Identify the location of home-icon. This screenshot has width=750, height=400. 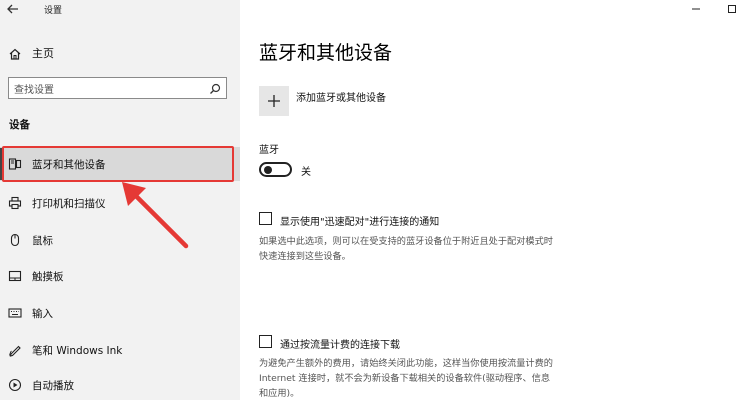
(15, 53).